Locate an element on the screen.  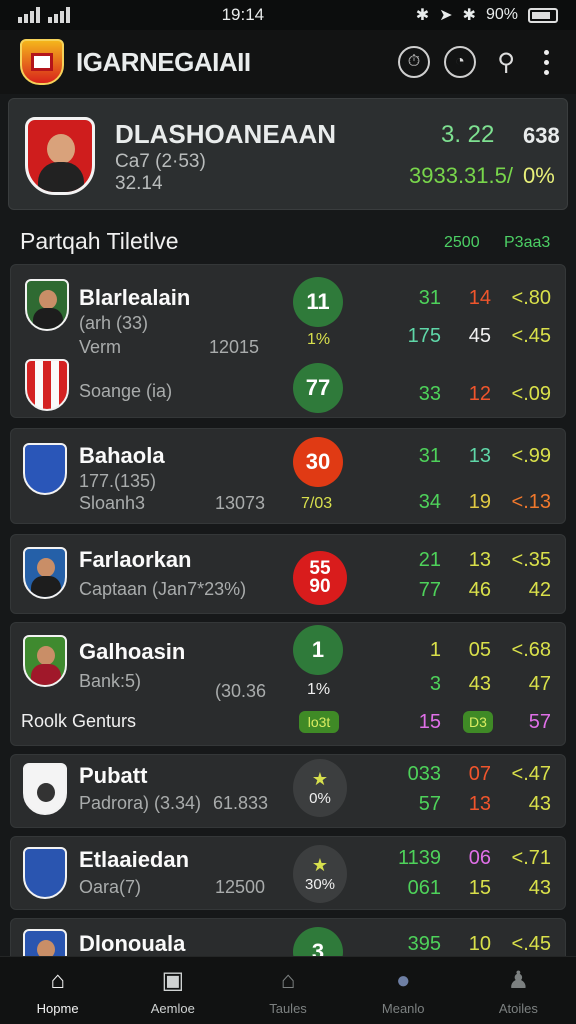
stat-value: 1 is located at coordinates (435, 650).